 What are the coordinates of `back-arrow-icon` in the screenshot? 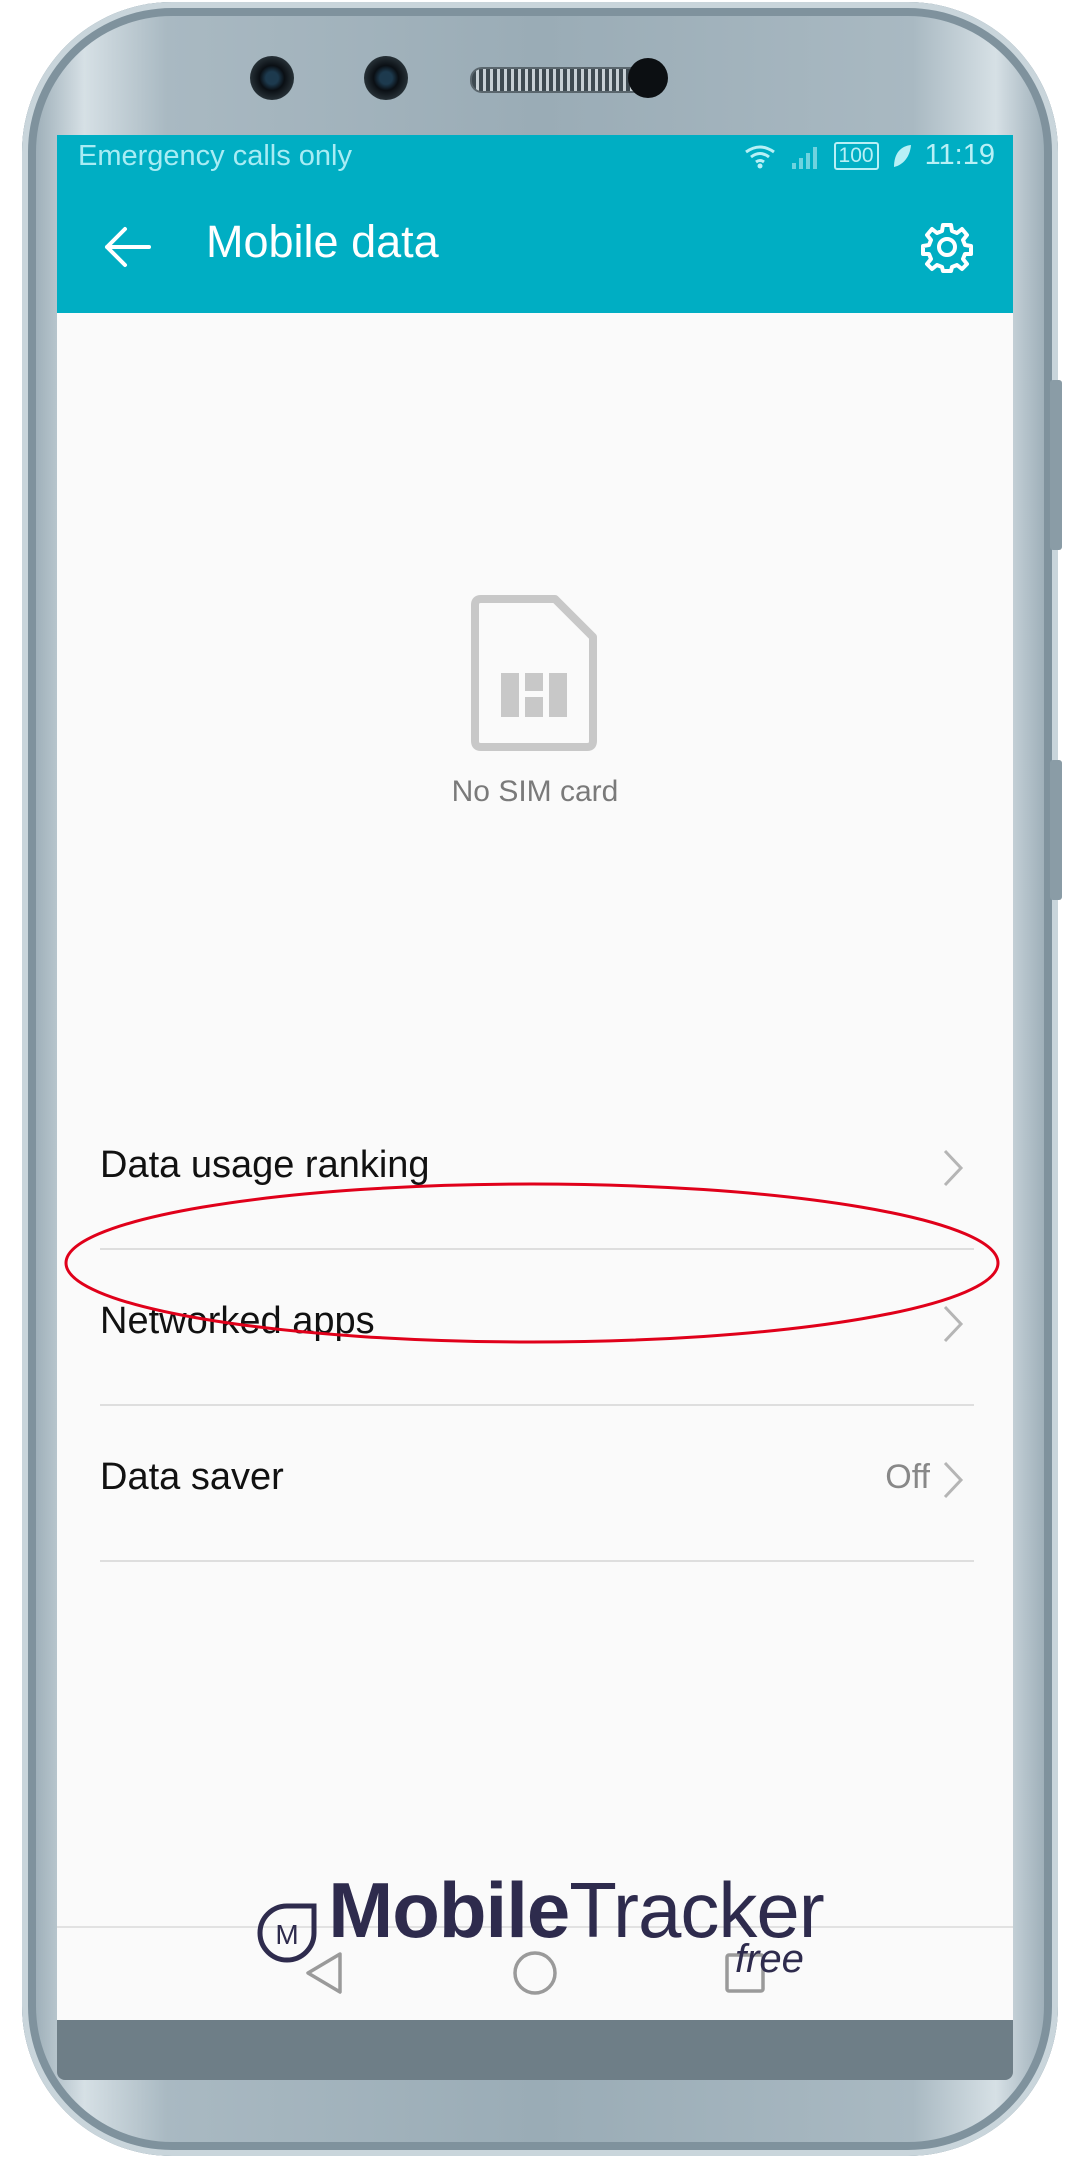 It's located at (127, 247).